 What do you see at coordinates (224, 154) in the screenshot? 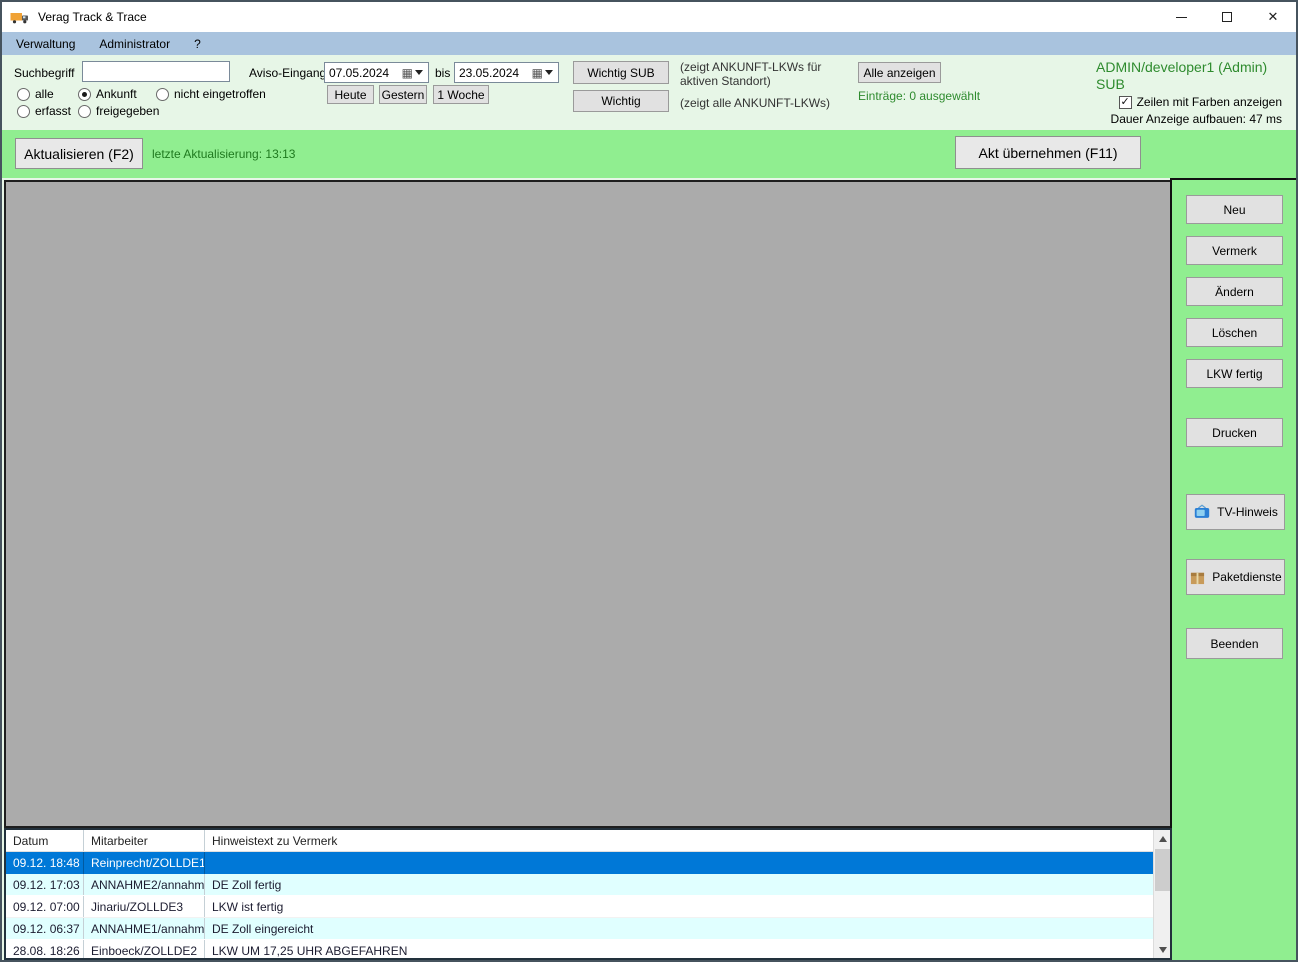
I see `last-refresh-text: letzte Aktualisierung: 13:13` at bounding box center [224, 154].